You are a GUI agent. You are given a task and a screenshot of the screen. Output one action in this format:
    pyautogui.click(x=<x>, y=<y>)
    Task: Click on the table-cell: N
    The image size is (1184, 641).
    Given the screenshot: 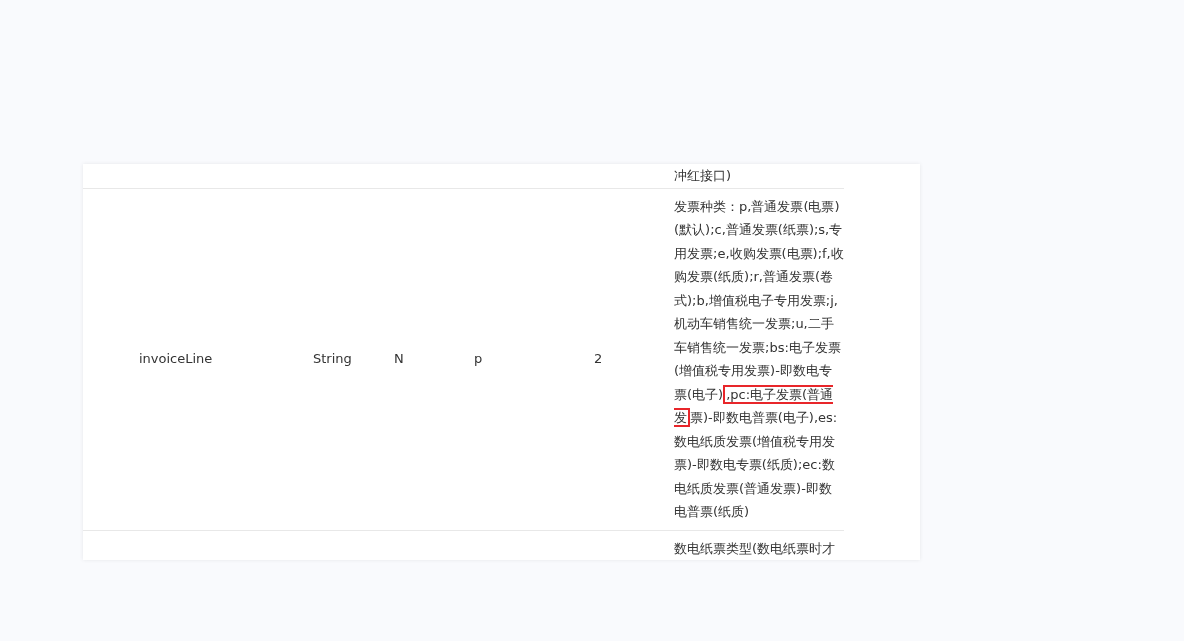 What is the action you would take?
    pyautogui.click(x=399, y=359)
    